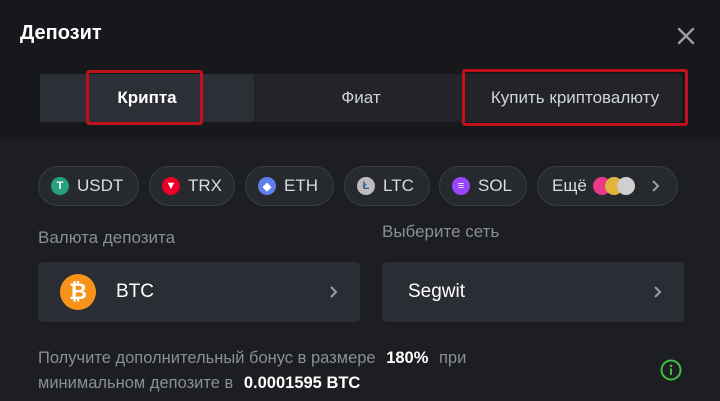  I want to click on bonus-amount: 0.0001595 BTC, so click(302, 383).